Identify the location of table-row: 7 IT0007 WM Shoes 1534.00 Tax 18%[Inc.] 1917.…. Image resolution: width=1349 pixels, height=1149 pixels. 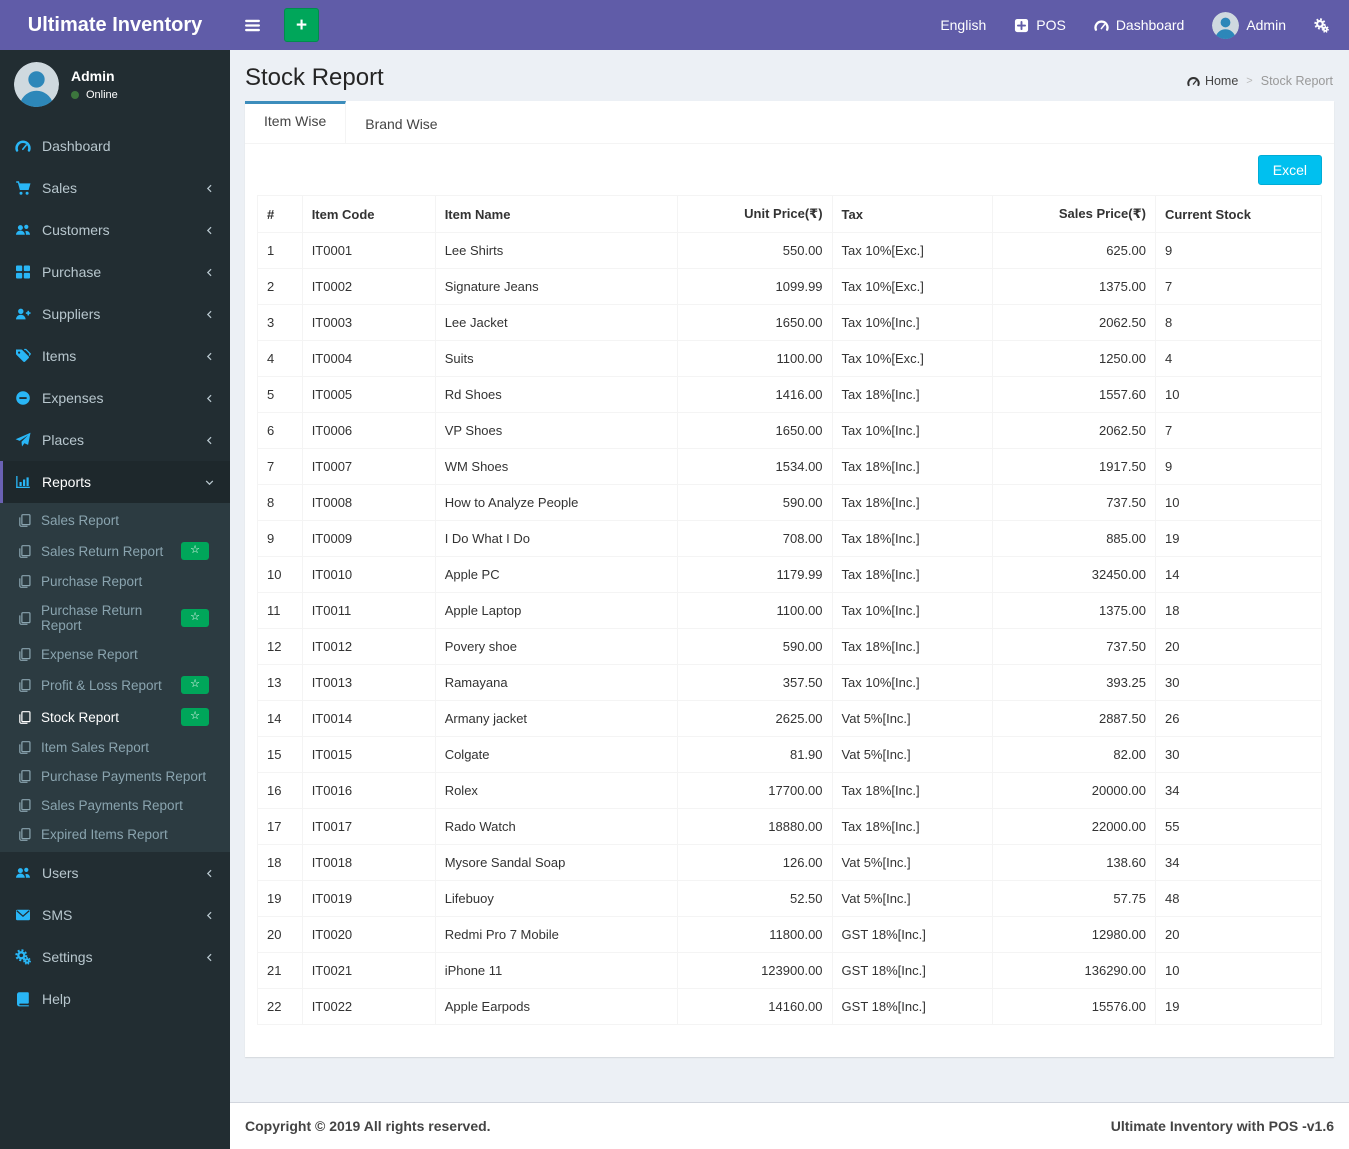
(790, 466).